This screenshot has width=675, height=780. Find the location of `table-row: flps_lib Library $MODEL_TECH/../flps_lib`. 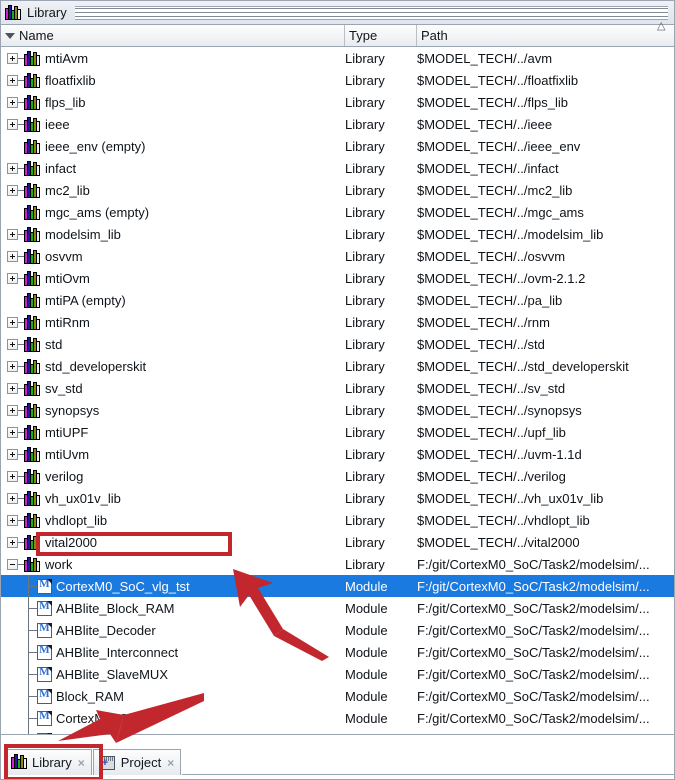

table-row: flps_lib Library $MODEL_TECH/../flps_lib is located at coordinates (337, 102).